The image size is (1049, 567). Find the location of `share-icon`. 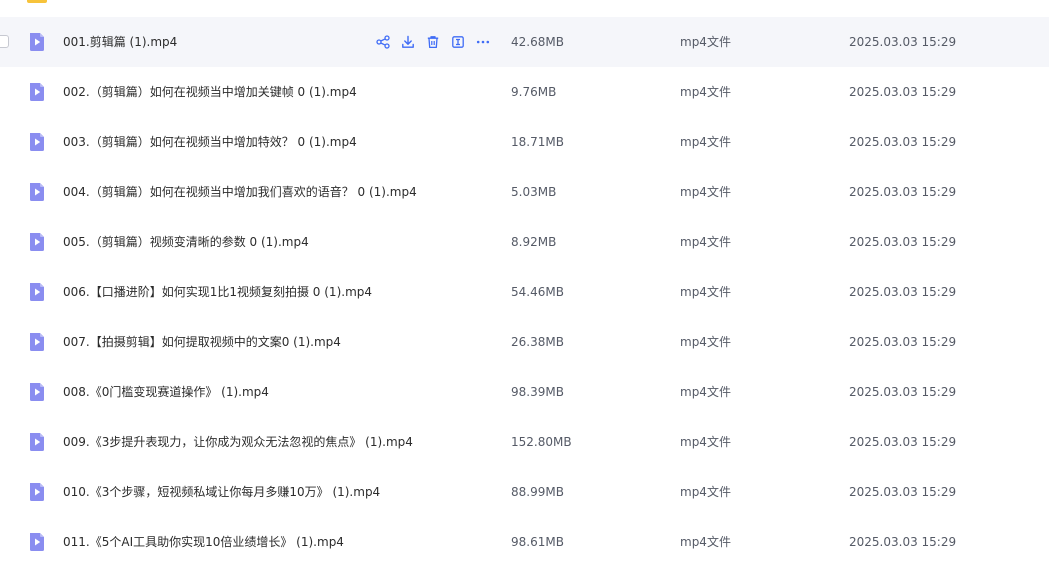

share-icon is located at coordinates (383, 42).